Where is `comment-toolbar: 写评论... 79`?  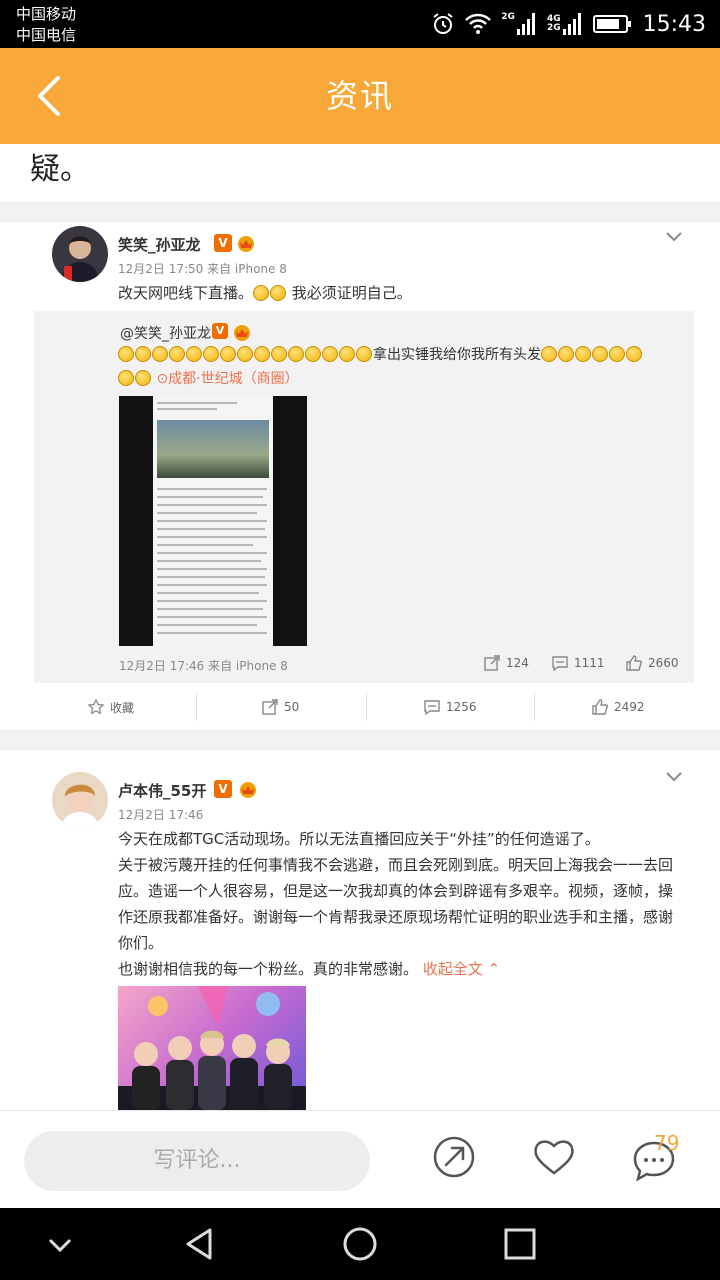
comment-toolbar: 写评论... 79 is located at coordinates (360, 1159).